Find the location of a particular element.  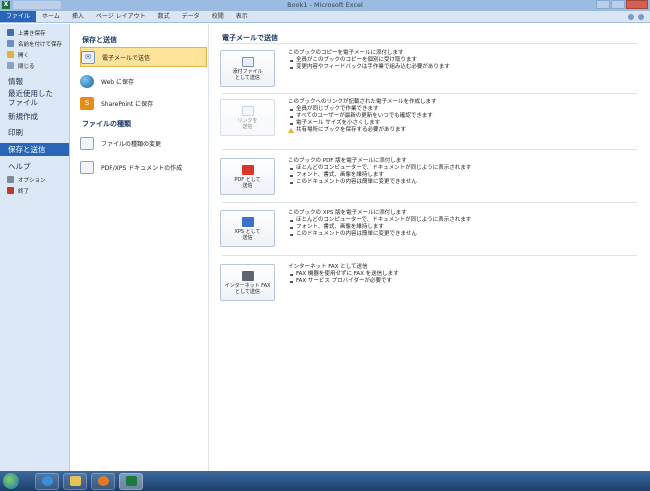

ie-icon is located at coordinates (47, 481).